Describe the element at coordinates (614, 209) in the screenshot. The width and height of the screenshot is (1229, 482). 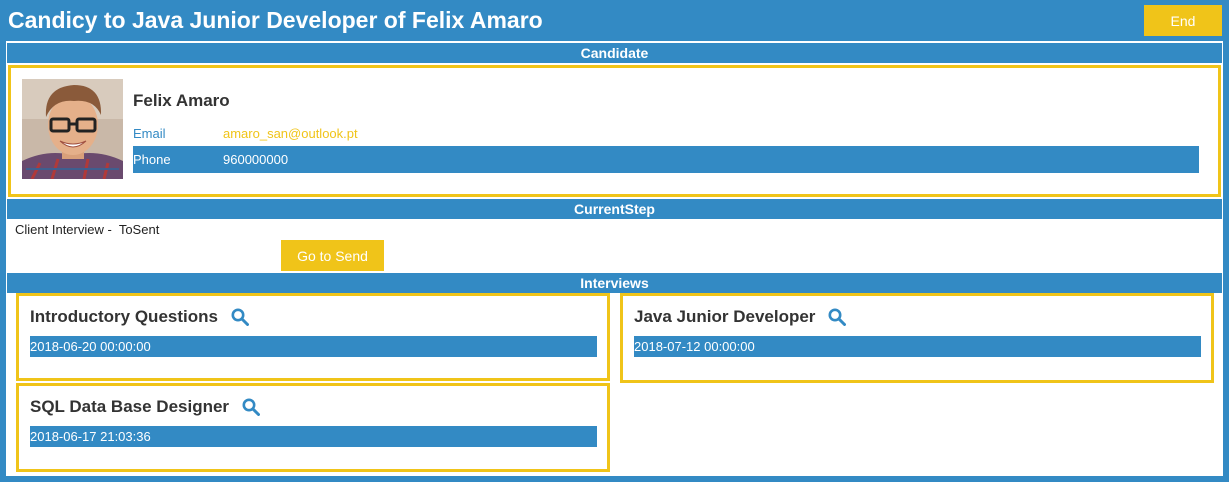
I see `section-header-current-step: CurrentStep` at that location.